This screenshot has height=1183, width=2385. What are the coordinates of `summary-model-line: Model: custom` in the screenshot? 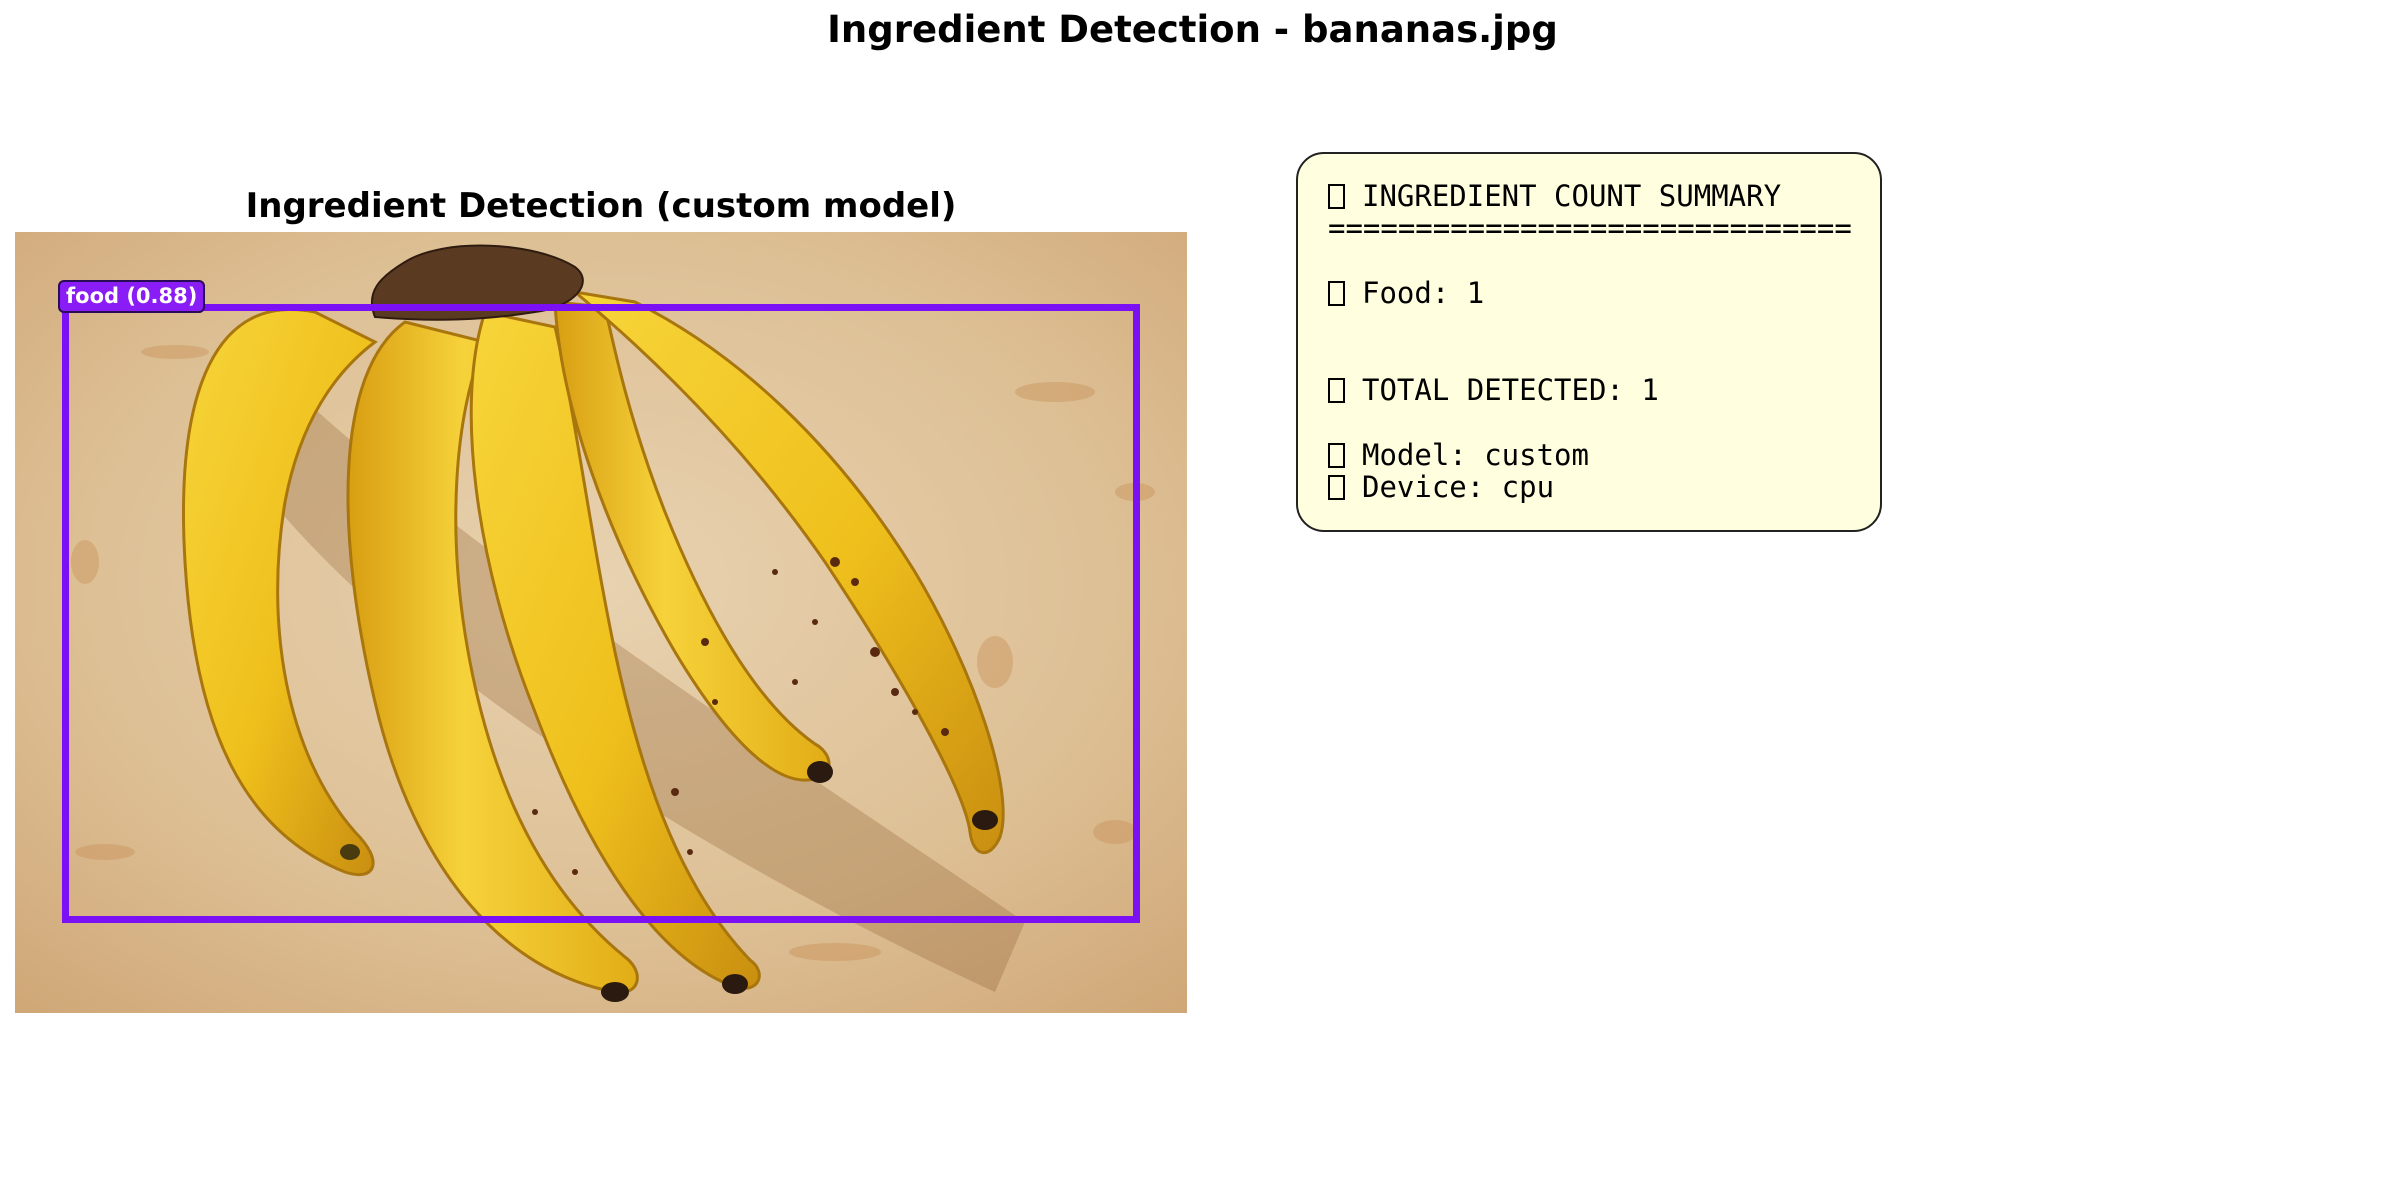 It's located at (1458, 455).